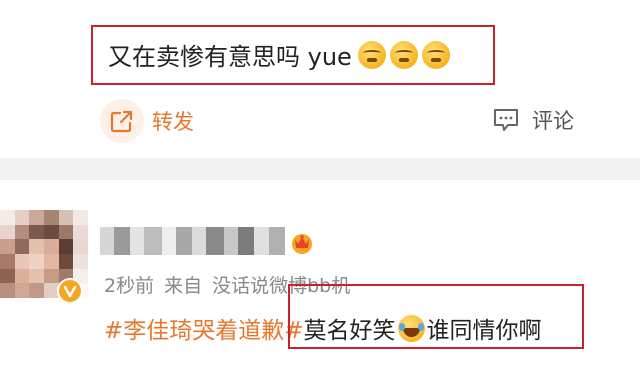  What do you see at coordinates (320, 169) in the screenshot?
I see `section-divider` at bounding box center [320, 169].